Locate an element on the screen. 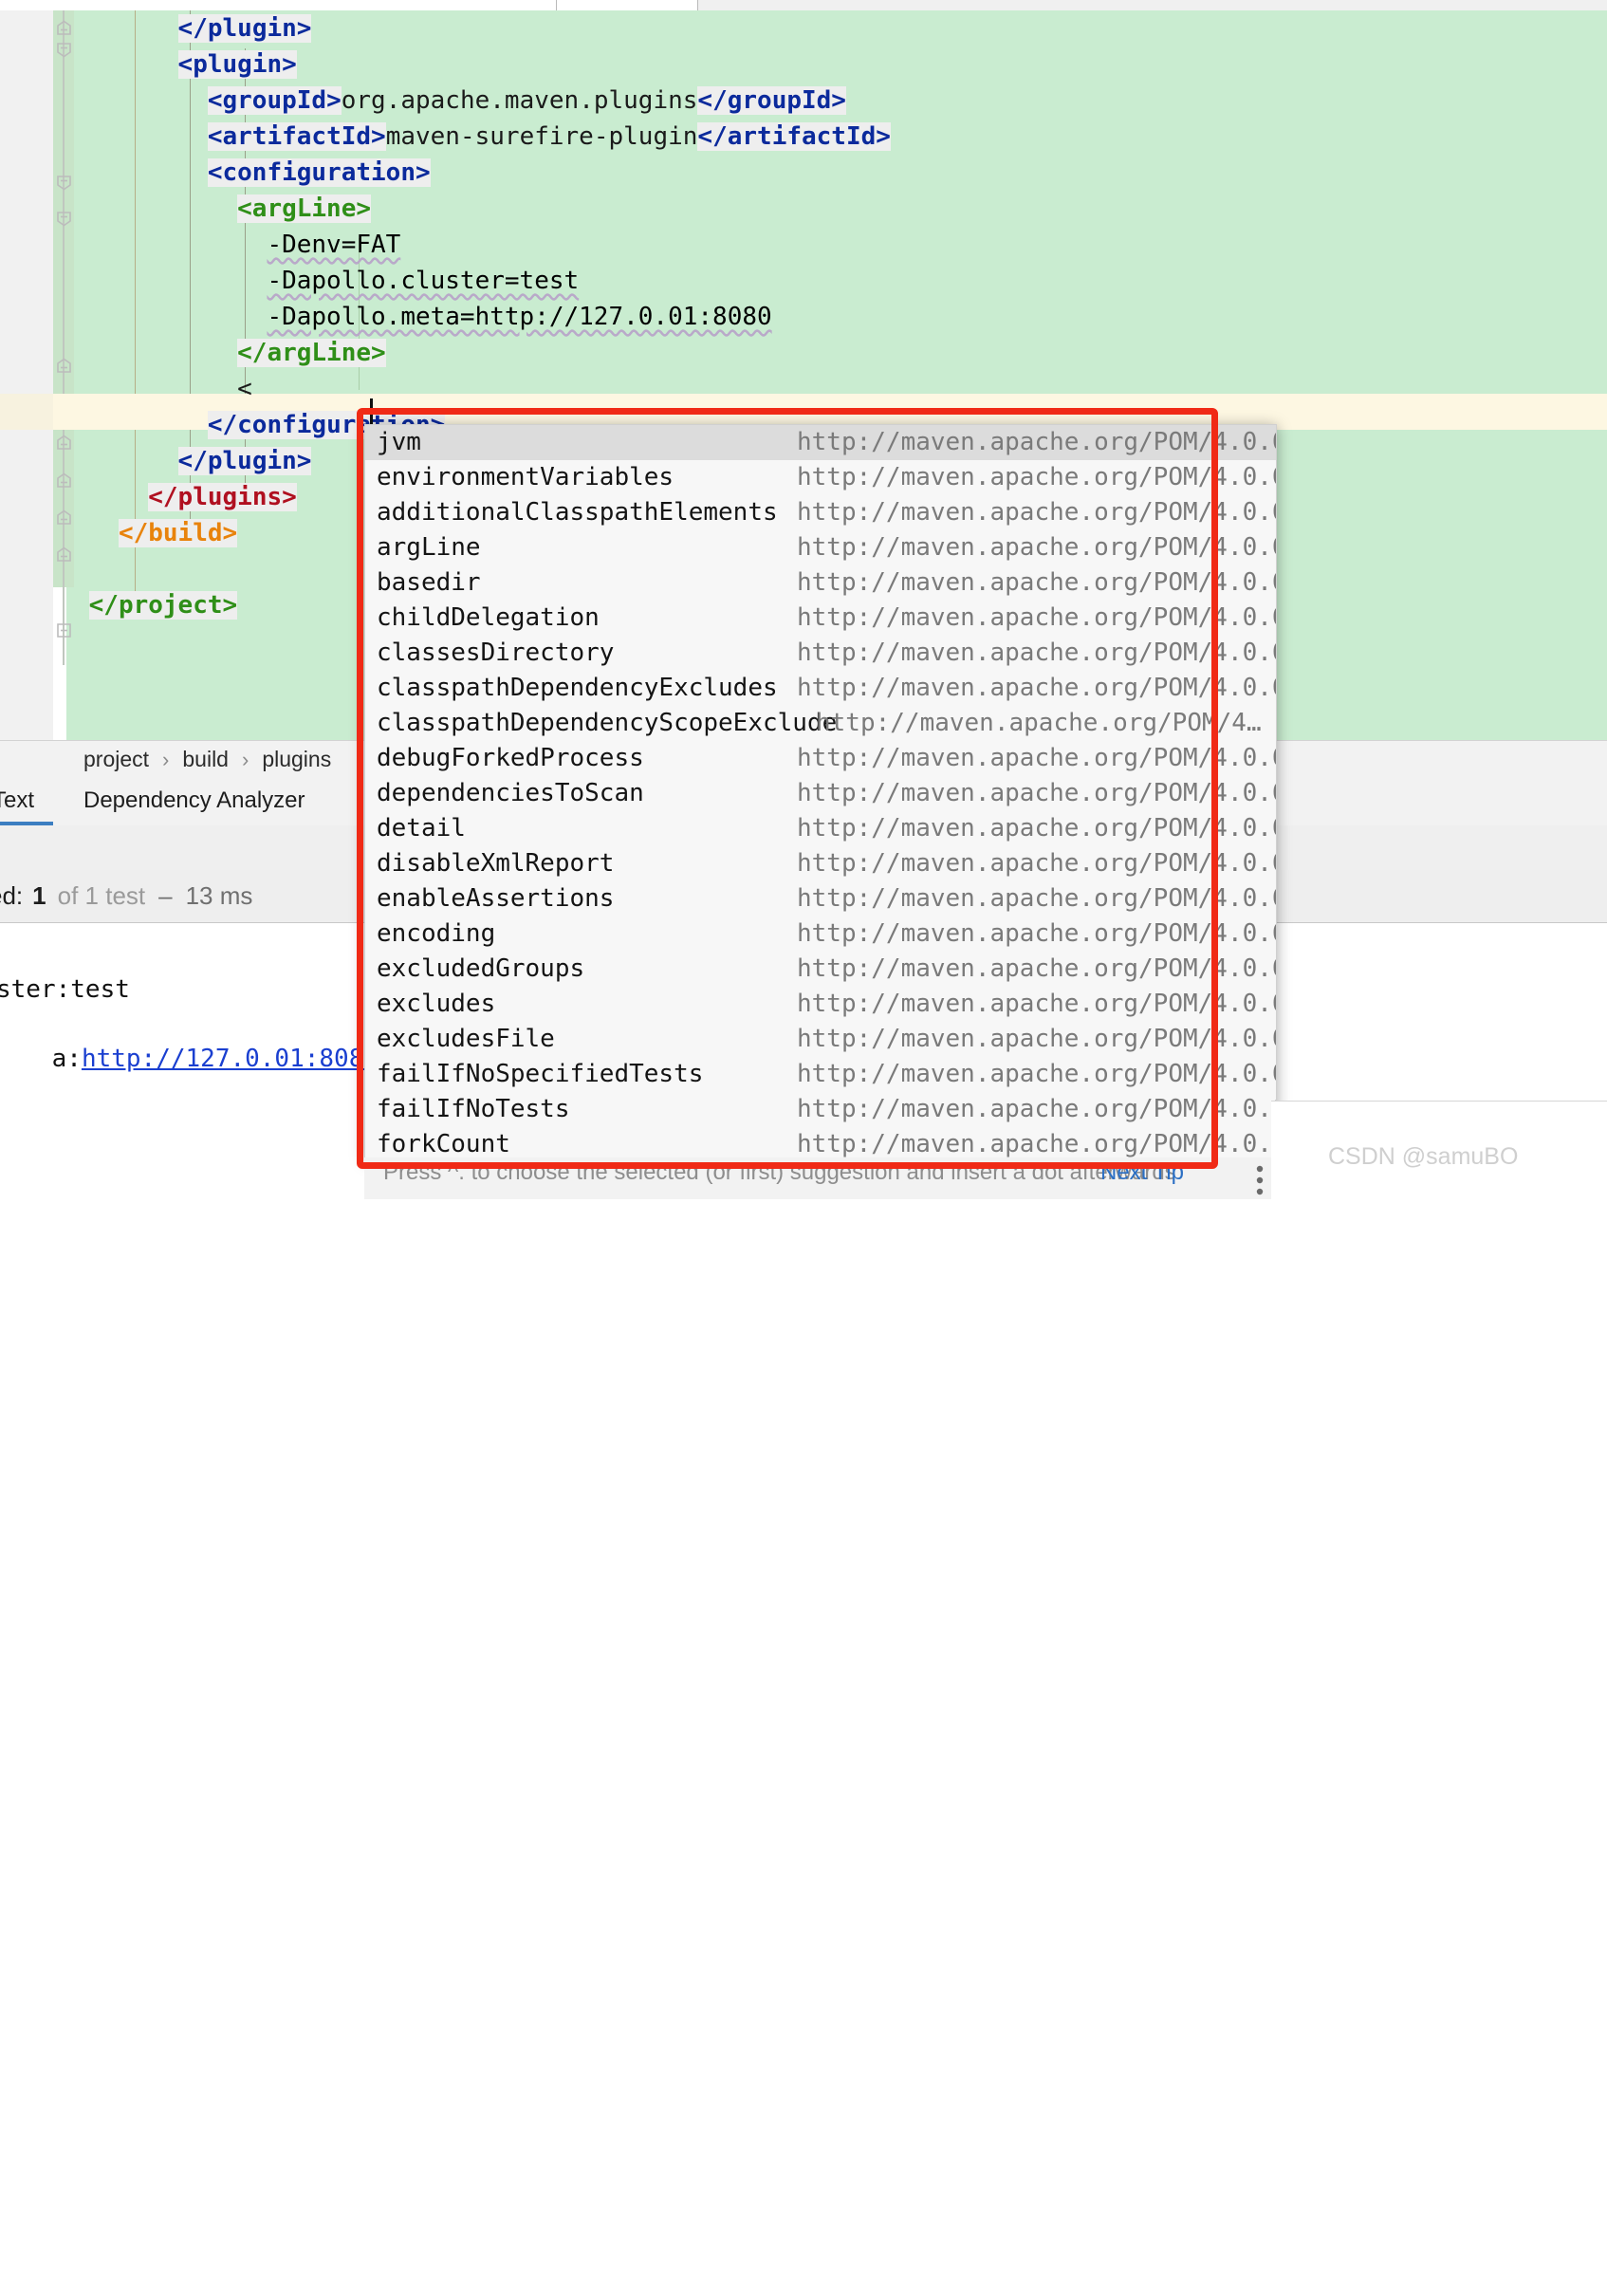  test-status-duration: 13 ms is located at coordinates (219, 895).